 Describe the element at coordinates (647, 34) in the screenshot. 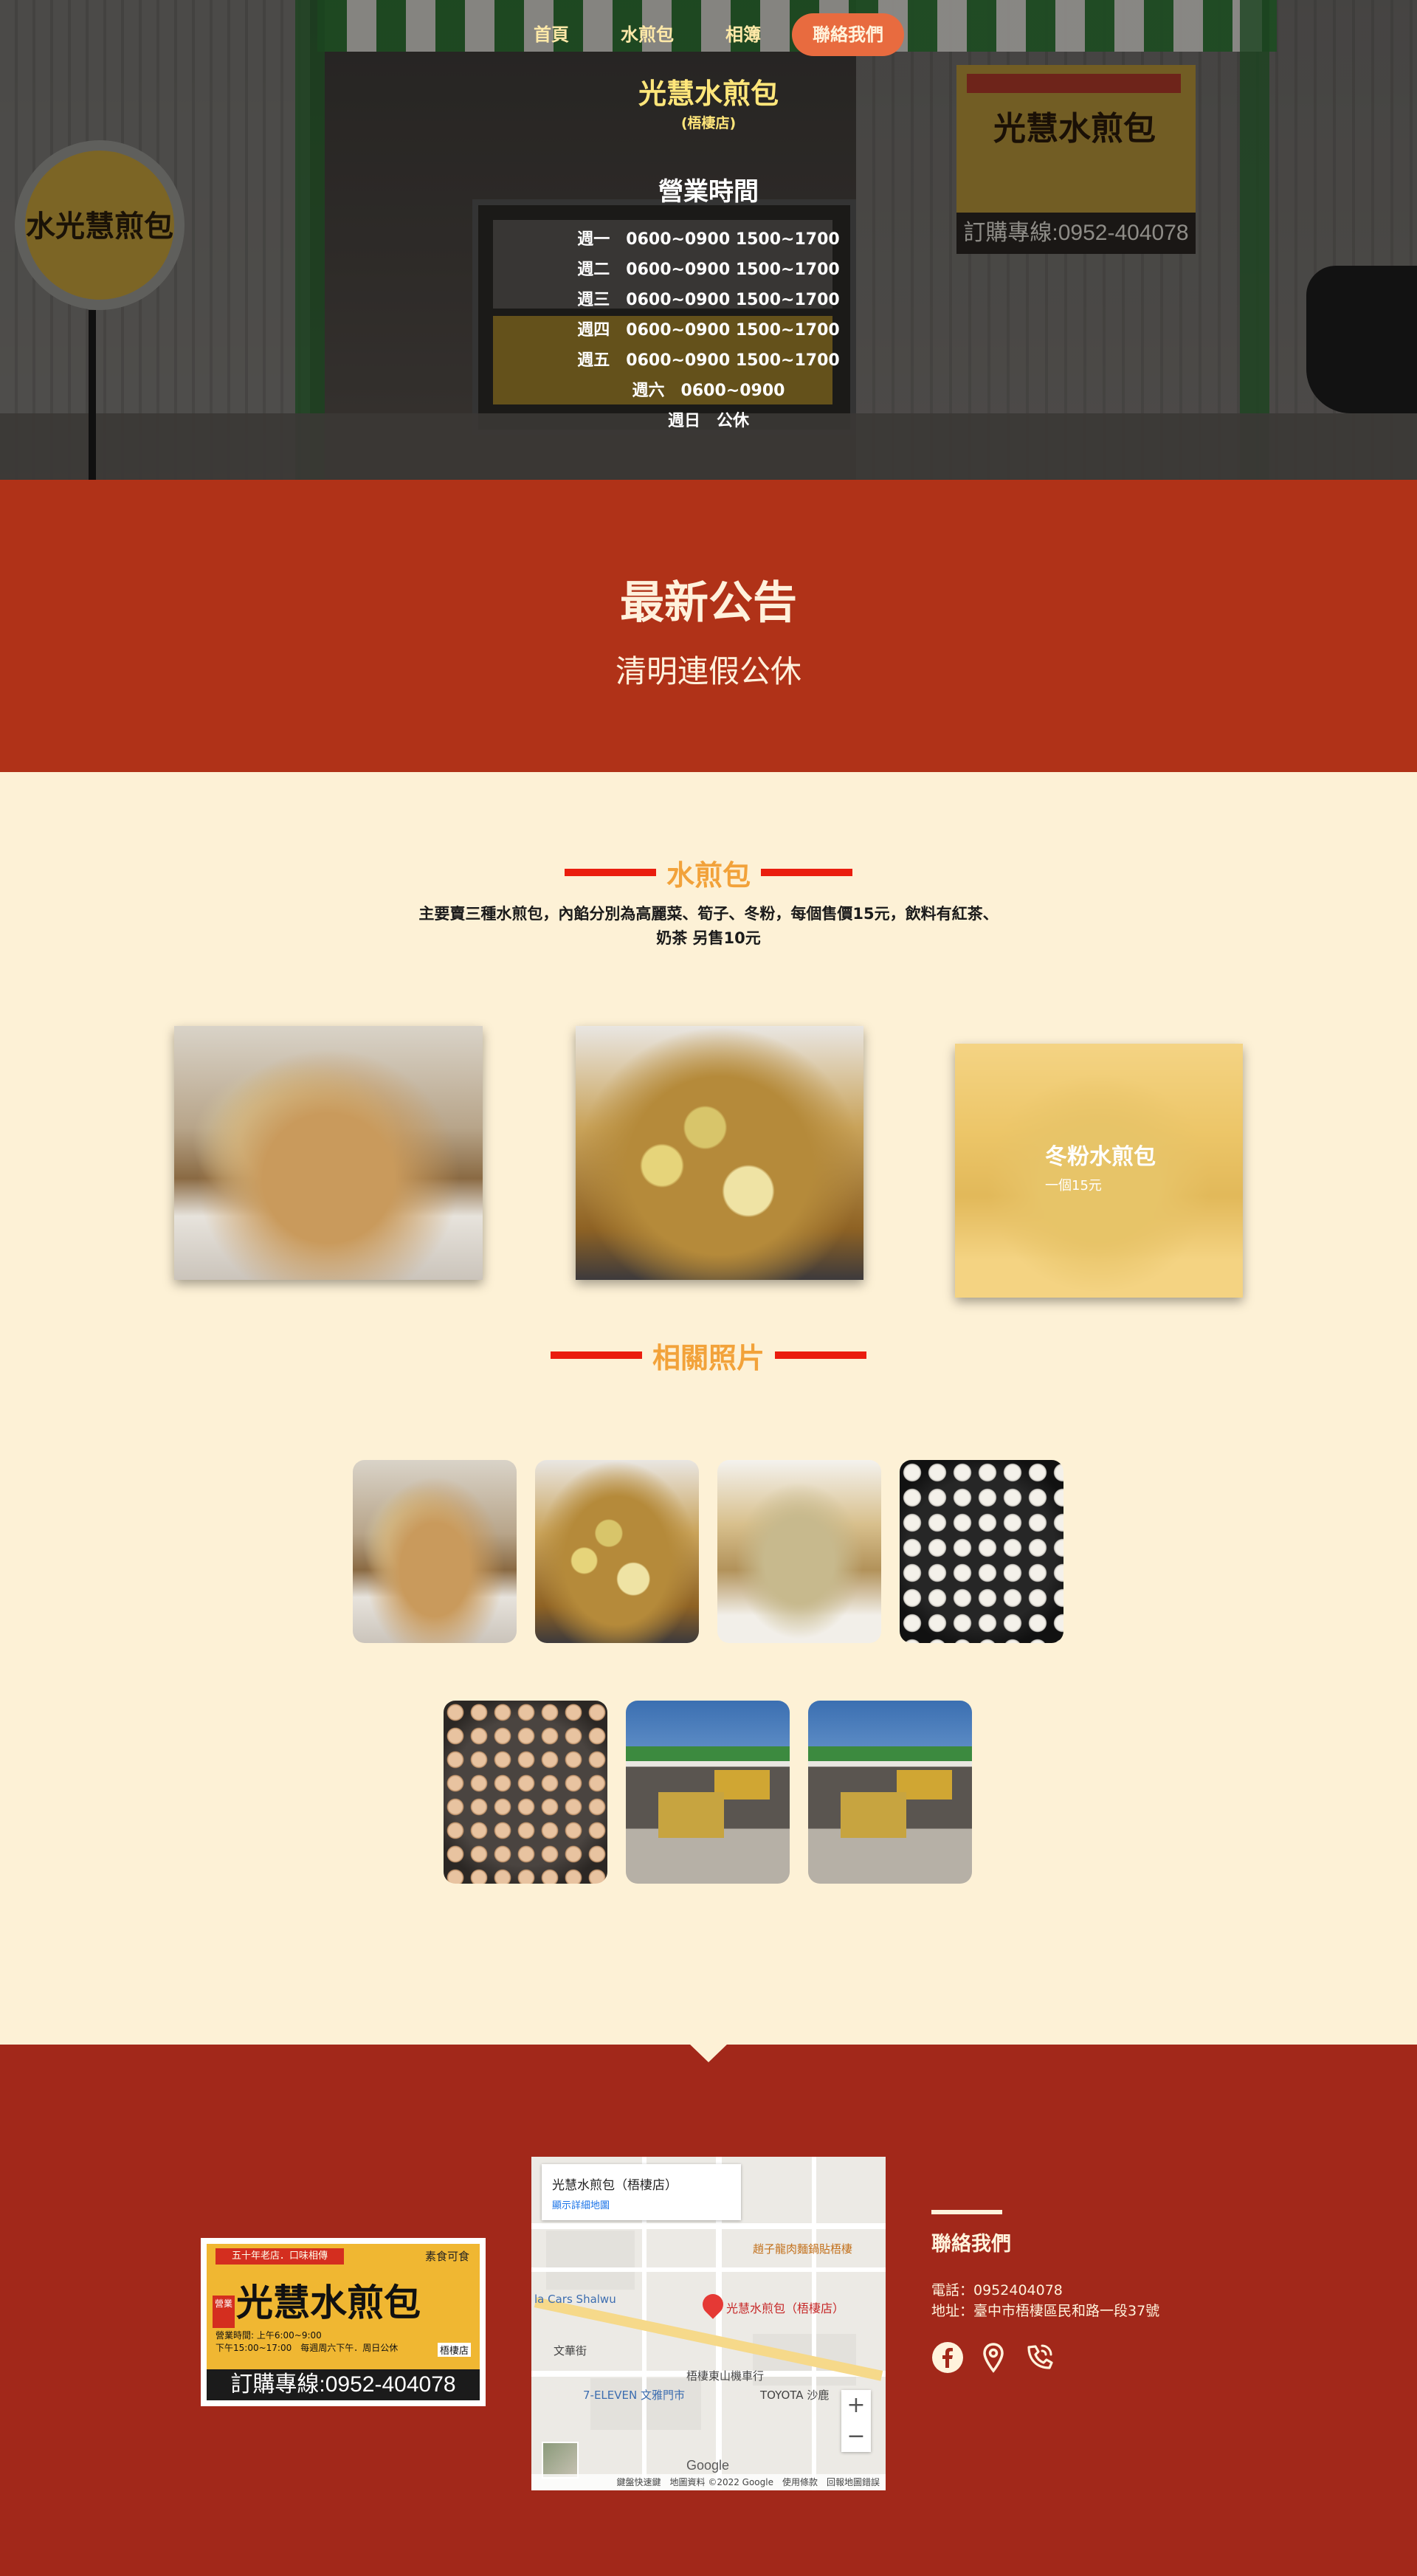

I see `nav-buns: 水煎包` at that location.